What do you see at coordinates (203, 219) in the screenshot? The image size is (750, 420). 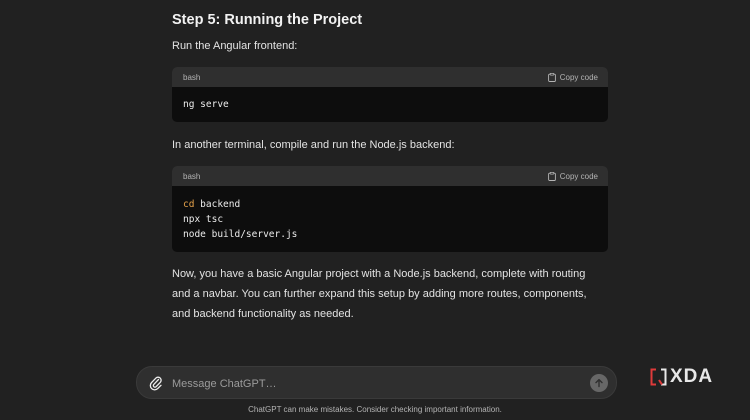 I see `code-line: npx tsc` at bounding box center [203, 219].